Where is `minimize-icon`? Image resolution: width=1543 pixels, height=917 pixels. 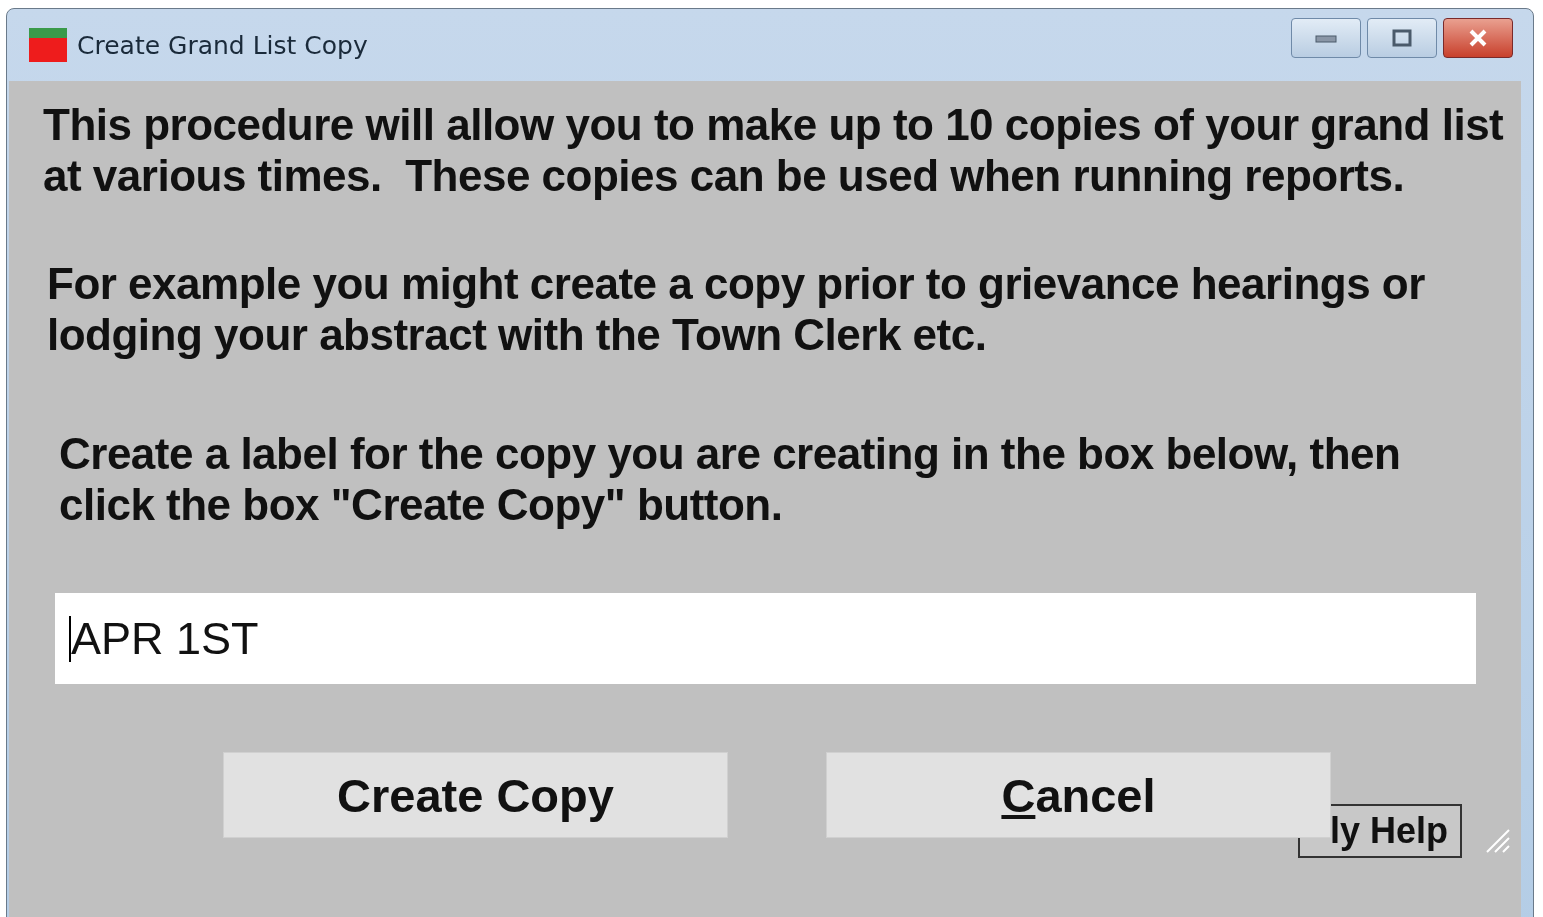 minimize-icon is located at coordinates (1326, 38).